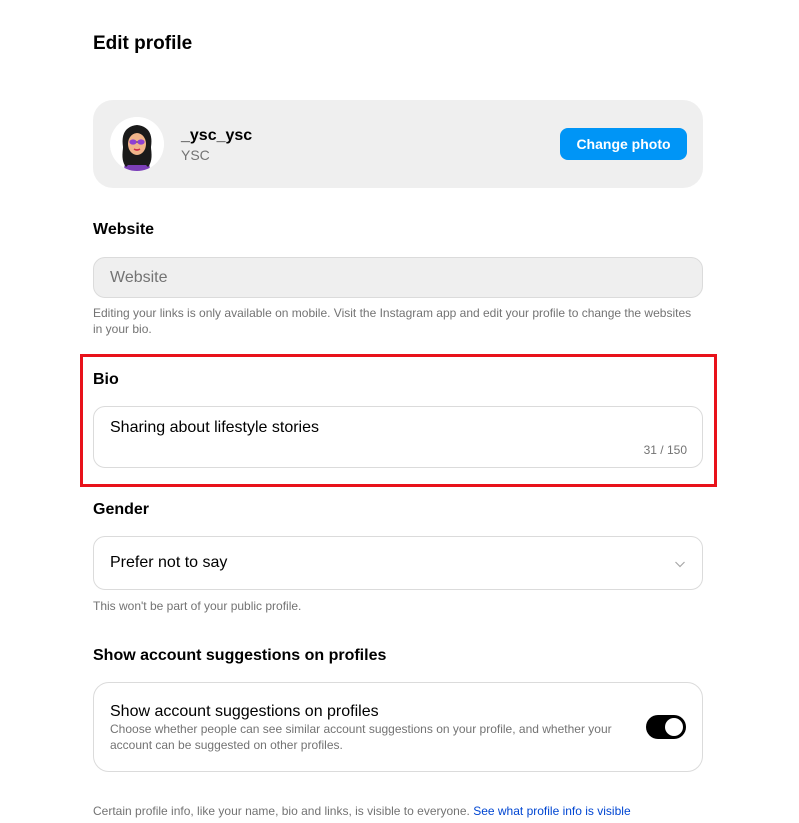 Image resolution: width=799 pixels, height=823 pixels. I want to click on suggestions-section-label: Show account suggestions on profiles, so click(240, 655).